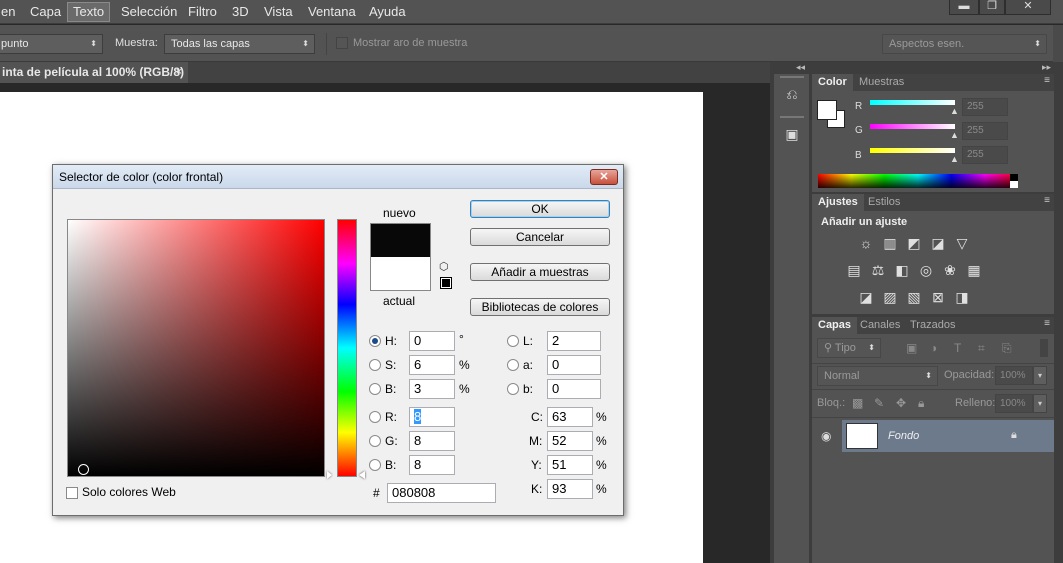 Image resolution: width=1063 pixels, height=563 pixels. What do you see at coordinates (832, 82) in the screenshot?
I see `tab-color: Color` at bounding box center [832, 82].